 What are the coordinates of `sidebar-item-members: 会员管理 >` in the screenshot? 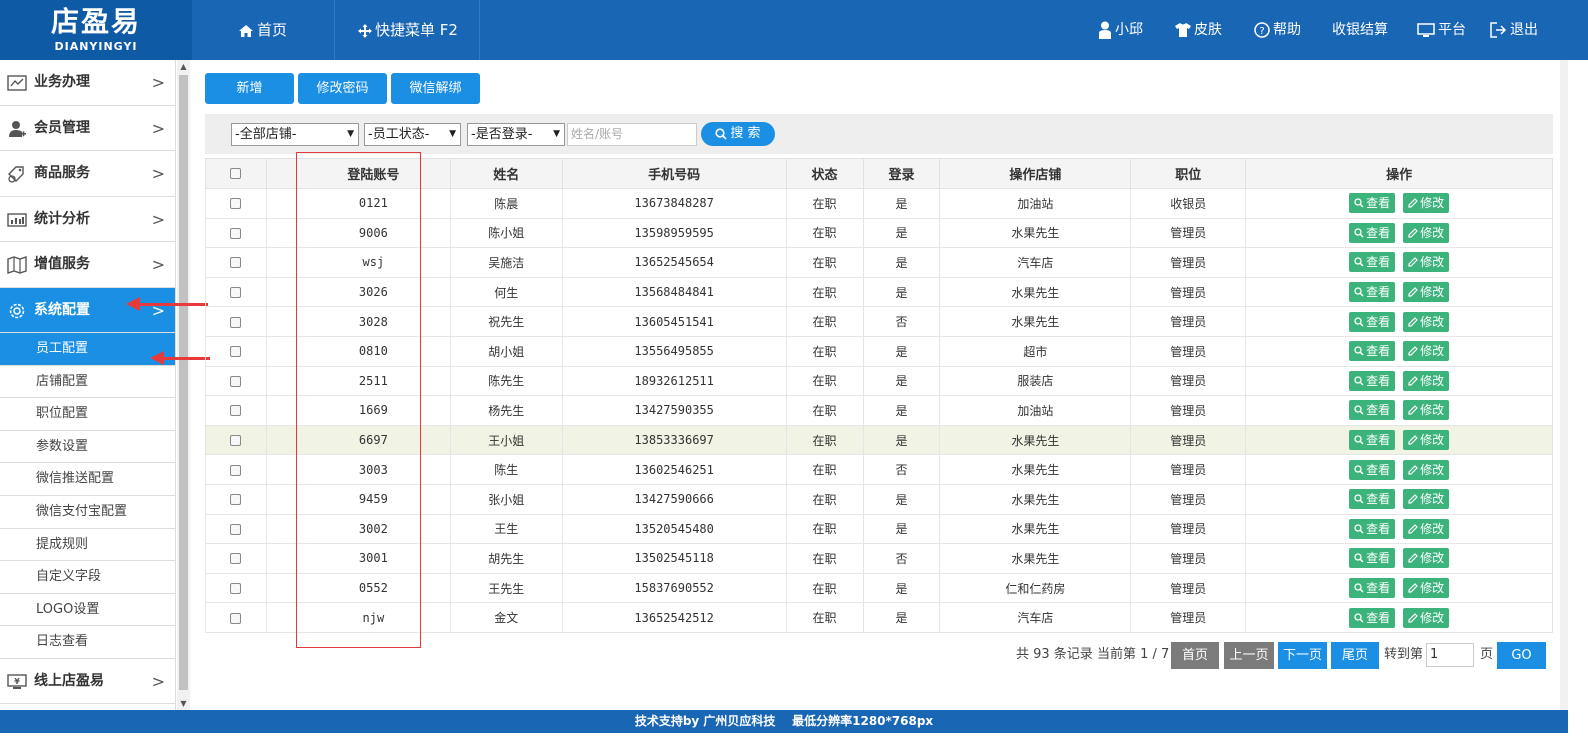 It's located at (87, 128).